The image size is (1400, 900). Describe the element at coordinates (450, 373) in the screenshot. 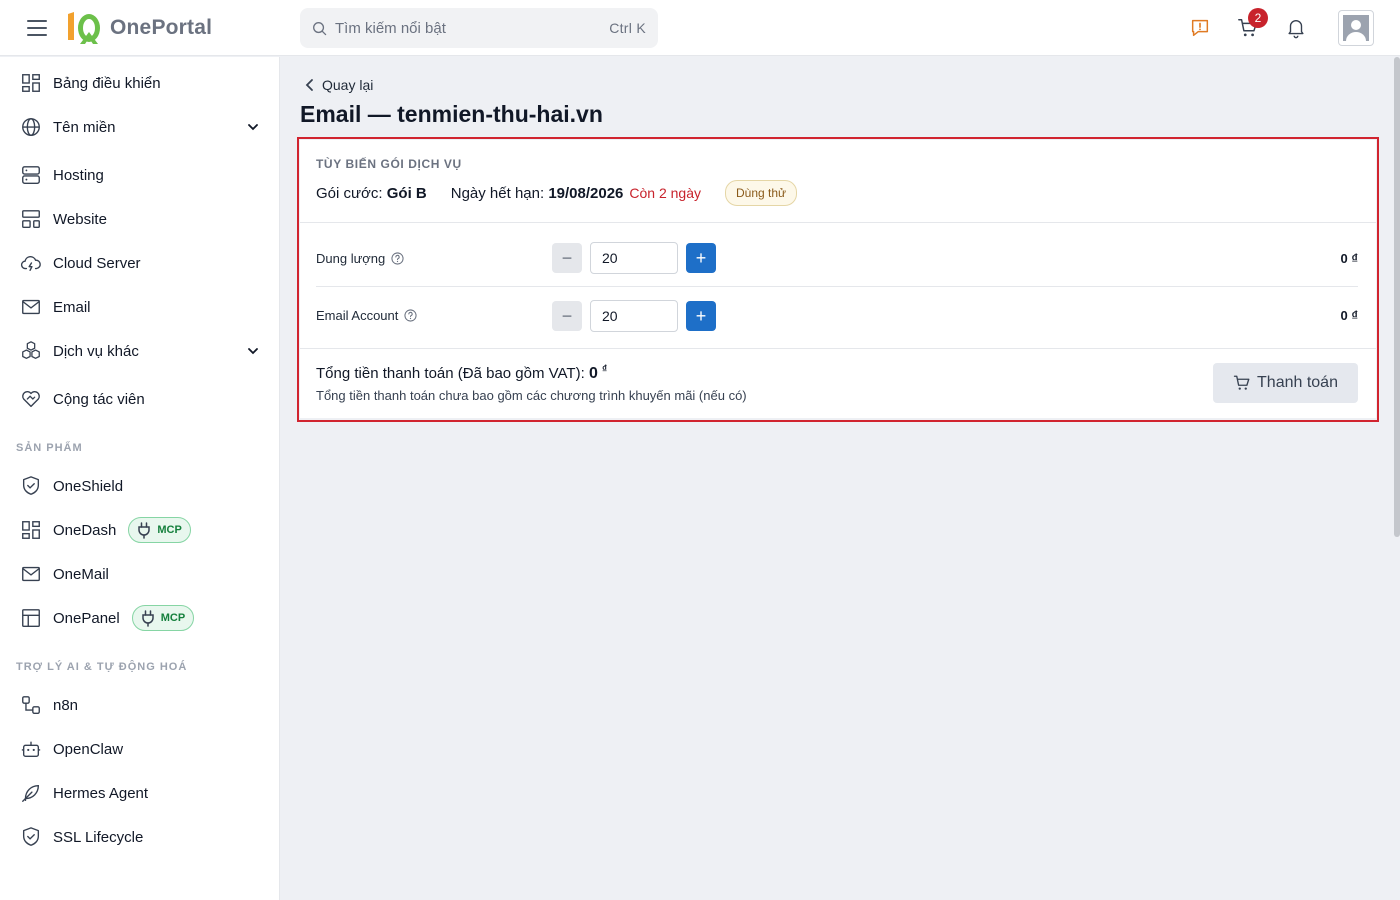

I see `total-label: Tổng tiền thanh toán (Đã bao gồm VAT):` at that location.